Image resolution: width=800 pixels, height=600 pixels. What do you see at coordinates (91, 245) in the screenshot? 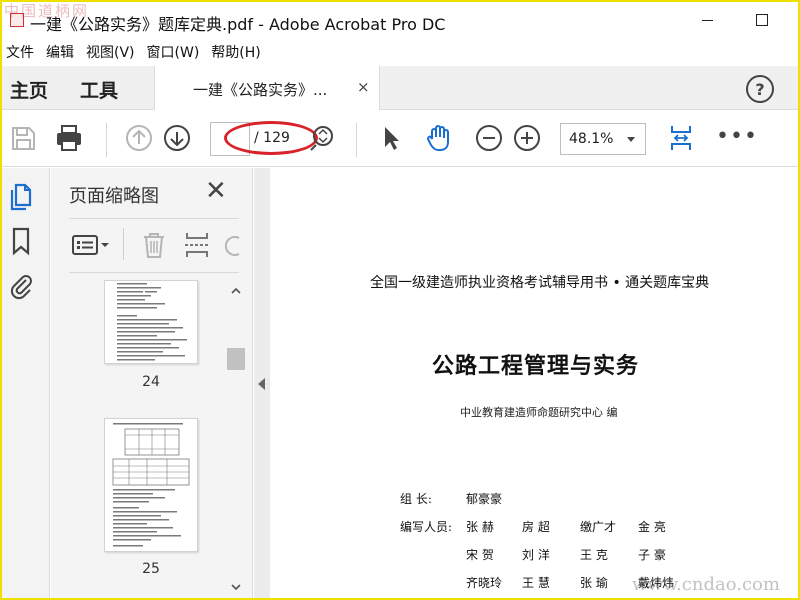
I see `thumbnail-options-icon` at bounding box center [91, 245].